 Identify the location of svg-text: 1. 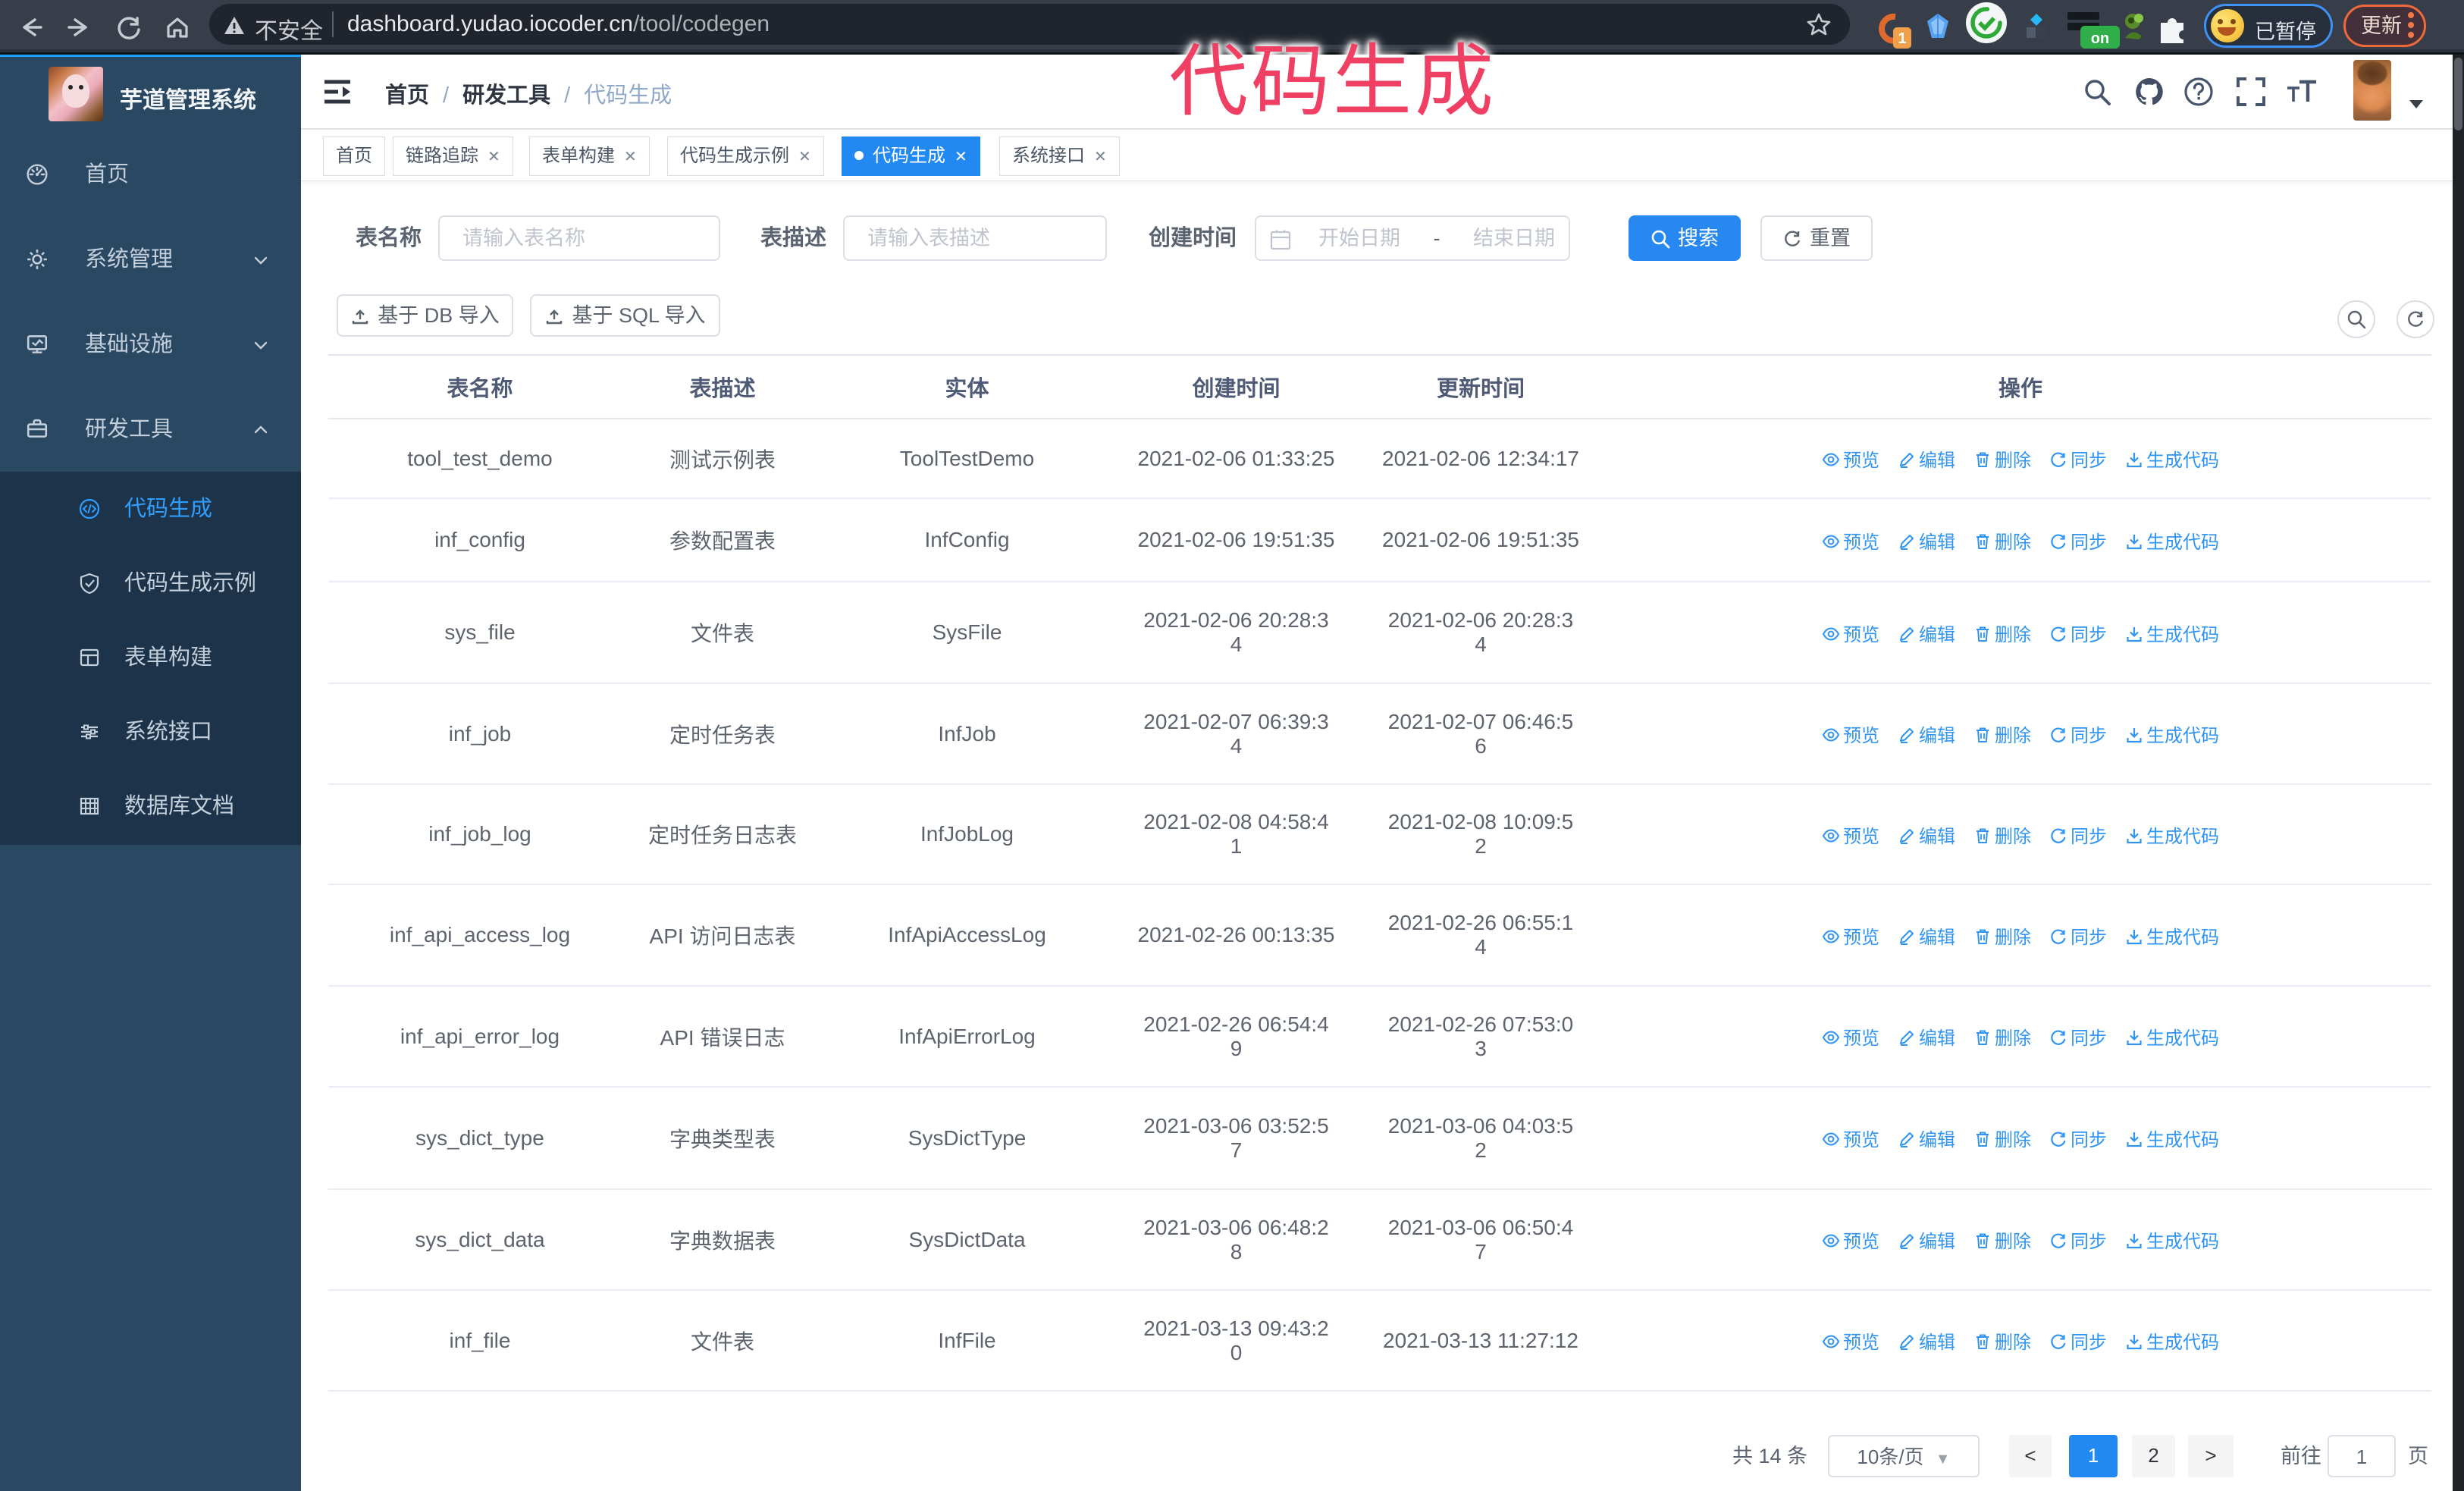
(1902, 38).